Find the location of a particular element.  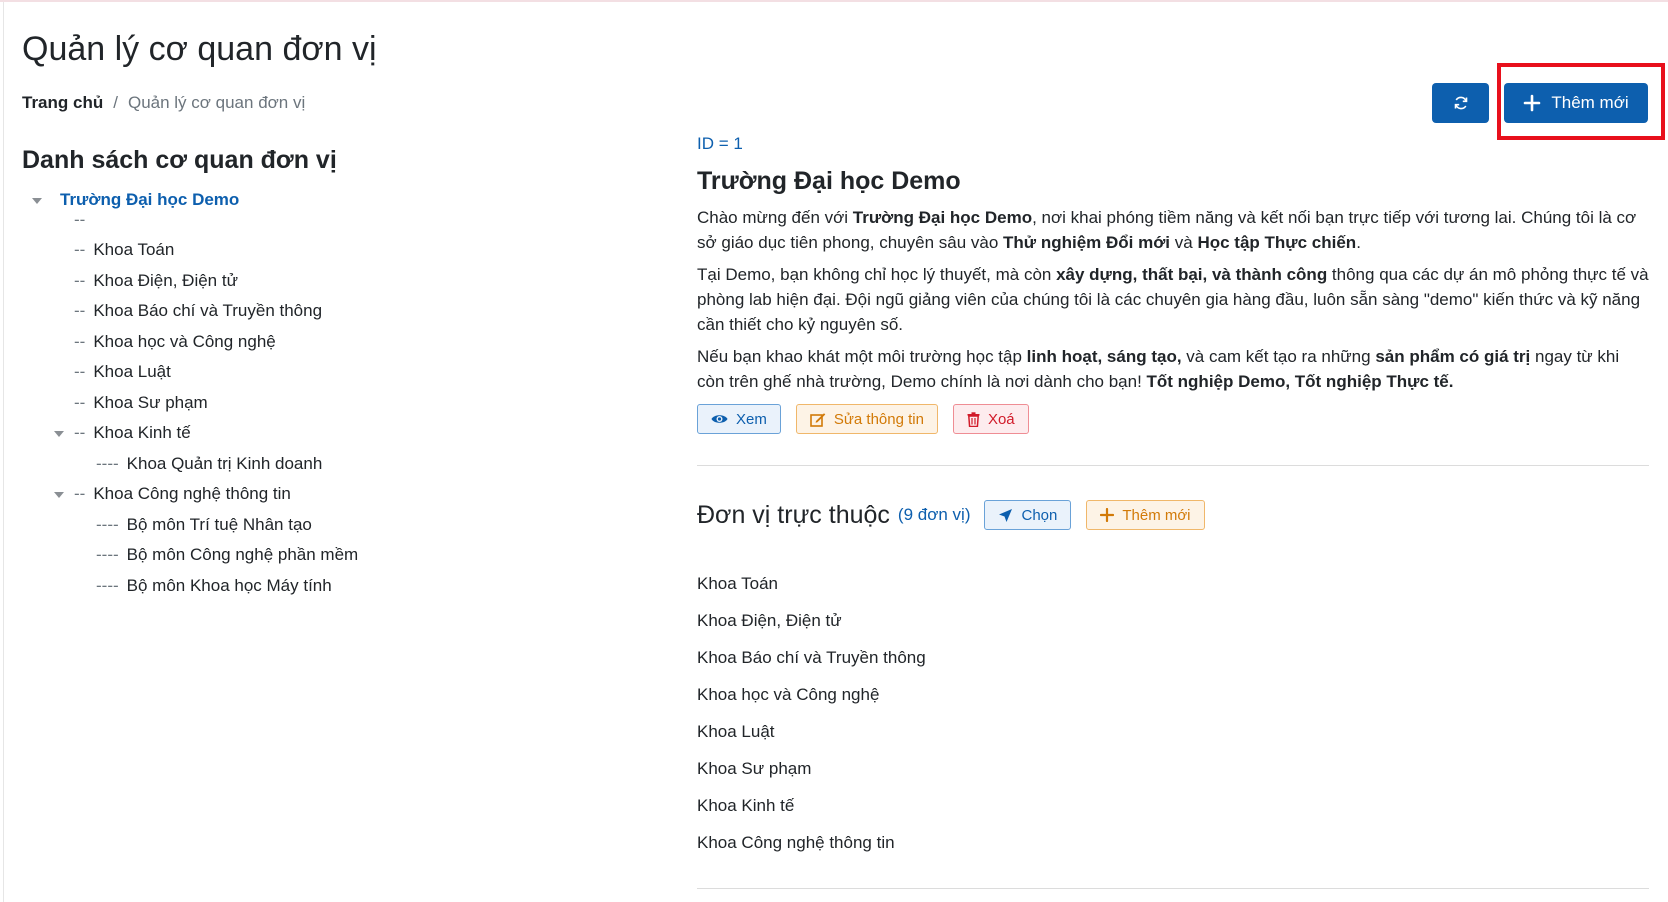

list-item: Khoa Điện, Điện tử is located at coordinates (769, 620).